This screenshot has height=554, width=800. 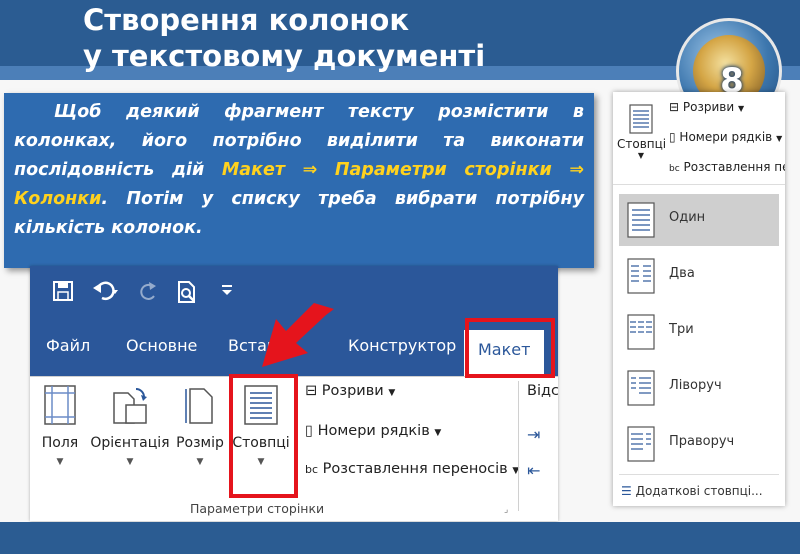 I want to click on breaks-icon: ⊟, so click(x=311, y=391).